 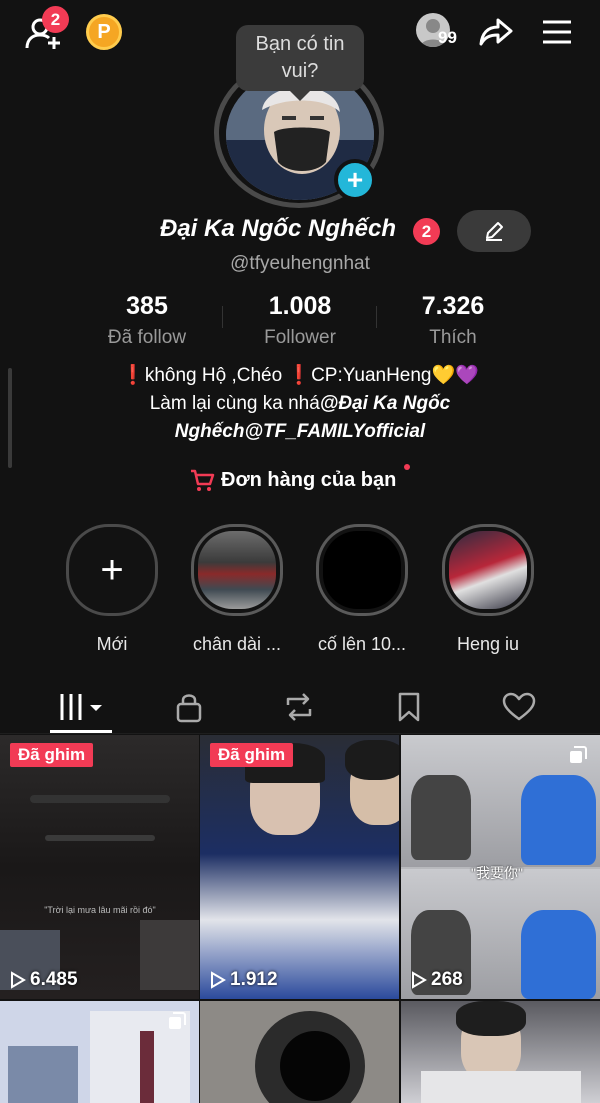 I want to click on news-tooltip: Bạn có tin vui?, so click(x=300, y=63).